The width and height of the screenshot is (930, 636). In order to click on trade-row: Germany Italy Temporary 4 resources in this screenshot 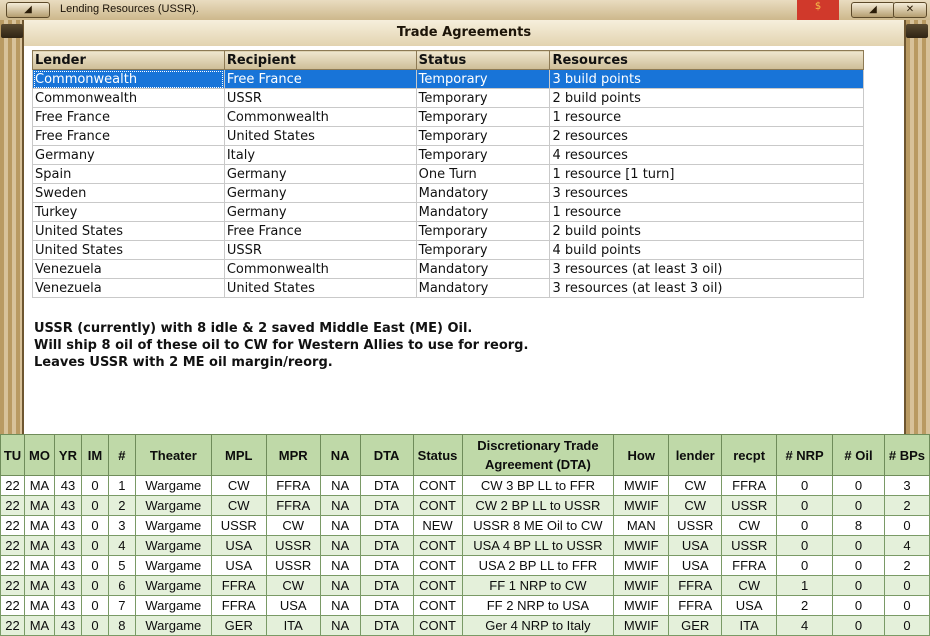, I will do `click(448, 155)`.